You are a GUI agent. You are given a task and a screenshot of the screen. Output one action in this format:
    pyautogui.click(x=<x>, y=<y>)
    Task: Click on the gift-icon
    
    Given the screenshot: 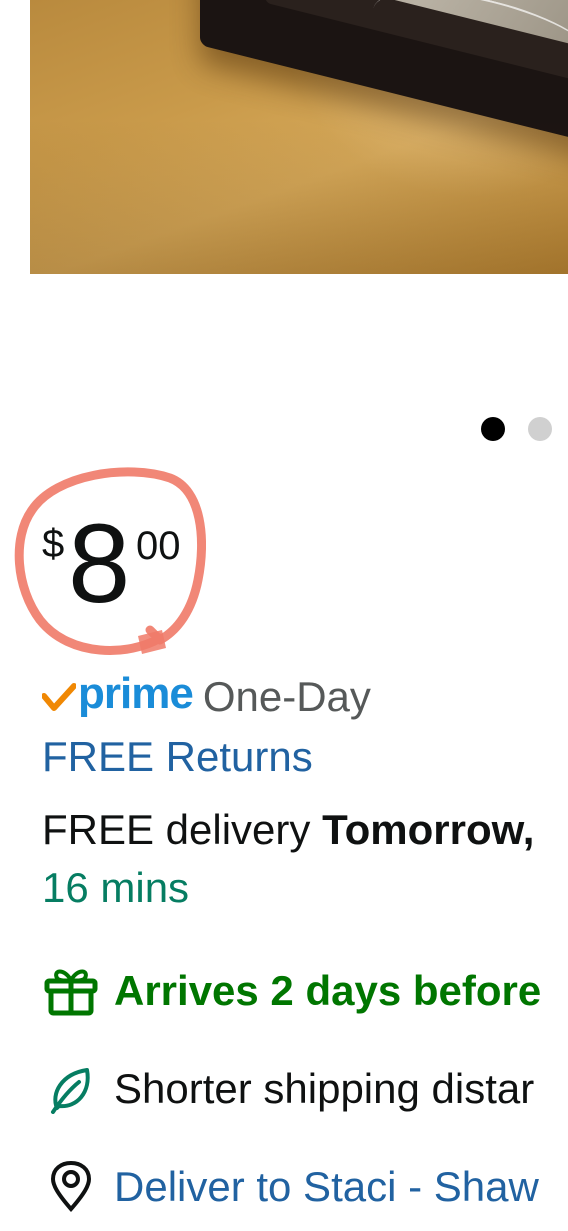 What is the action you would take?
    pyautogui.click(x=71, y=991)
    